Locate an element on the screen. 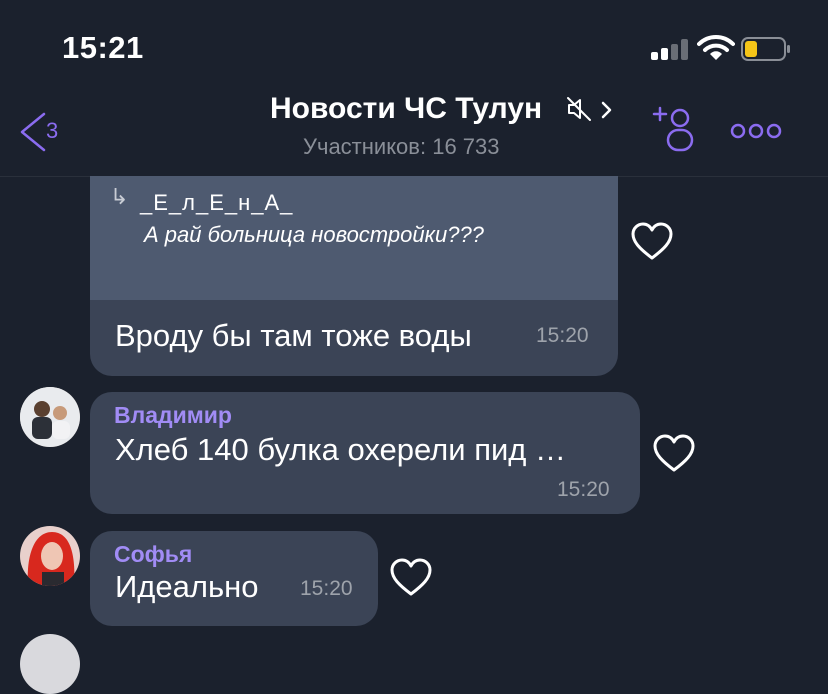  chat-title: Новости ЧС Тулун is located at coordinates (406, 108).